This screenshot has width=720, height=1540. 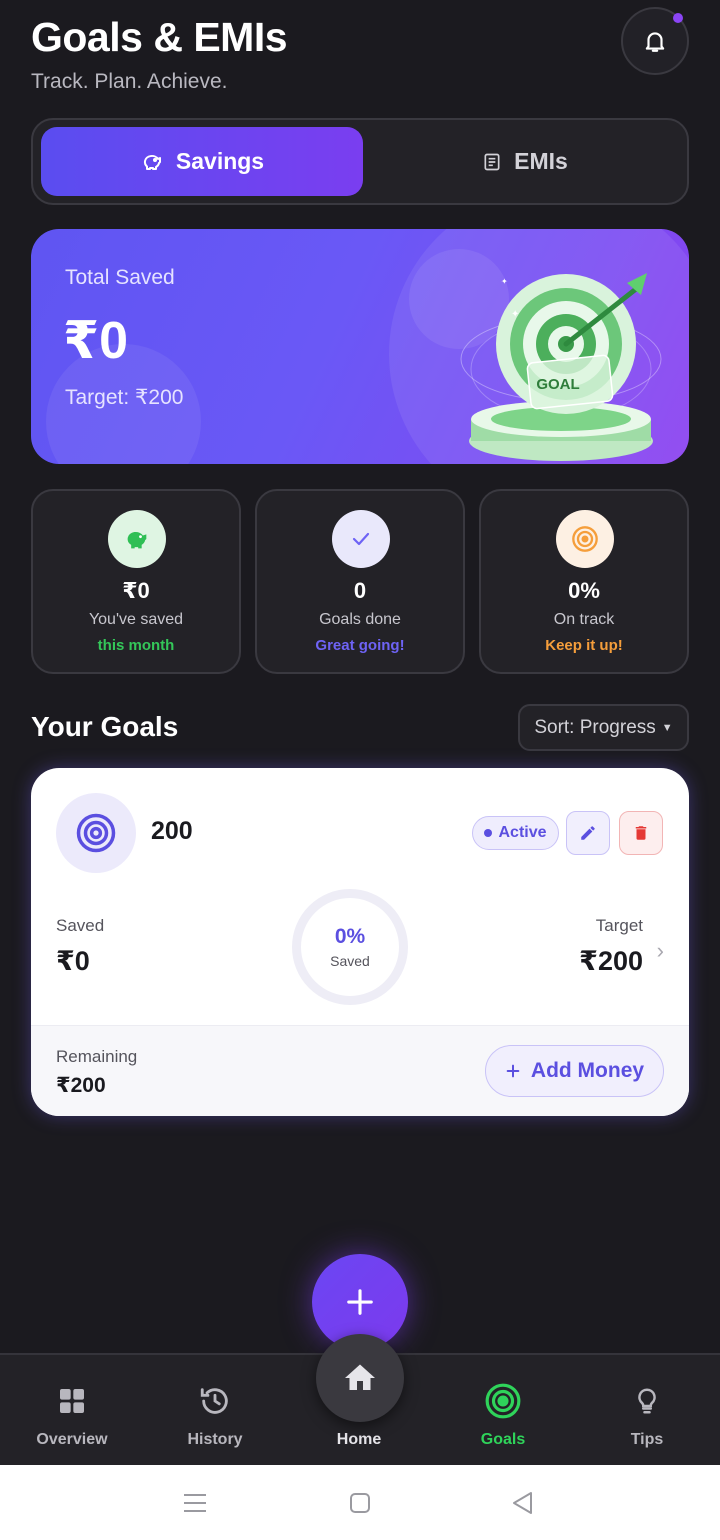 What do you see at coordinates (72, 1401) in the screenshot?
I see `grid-icon` at bounding box center [72, 1401].